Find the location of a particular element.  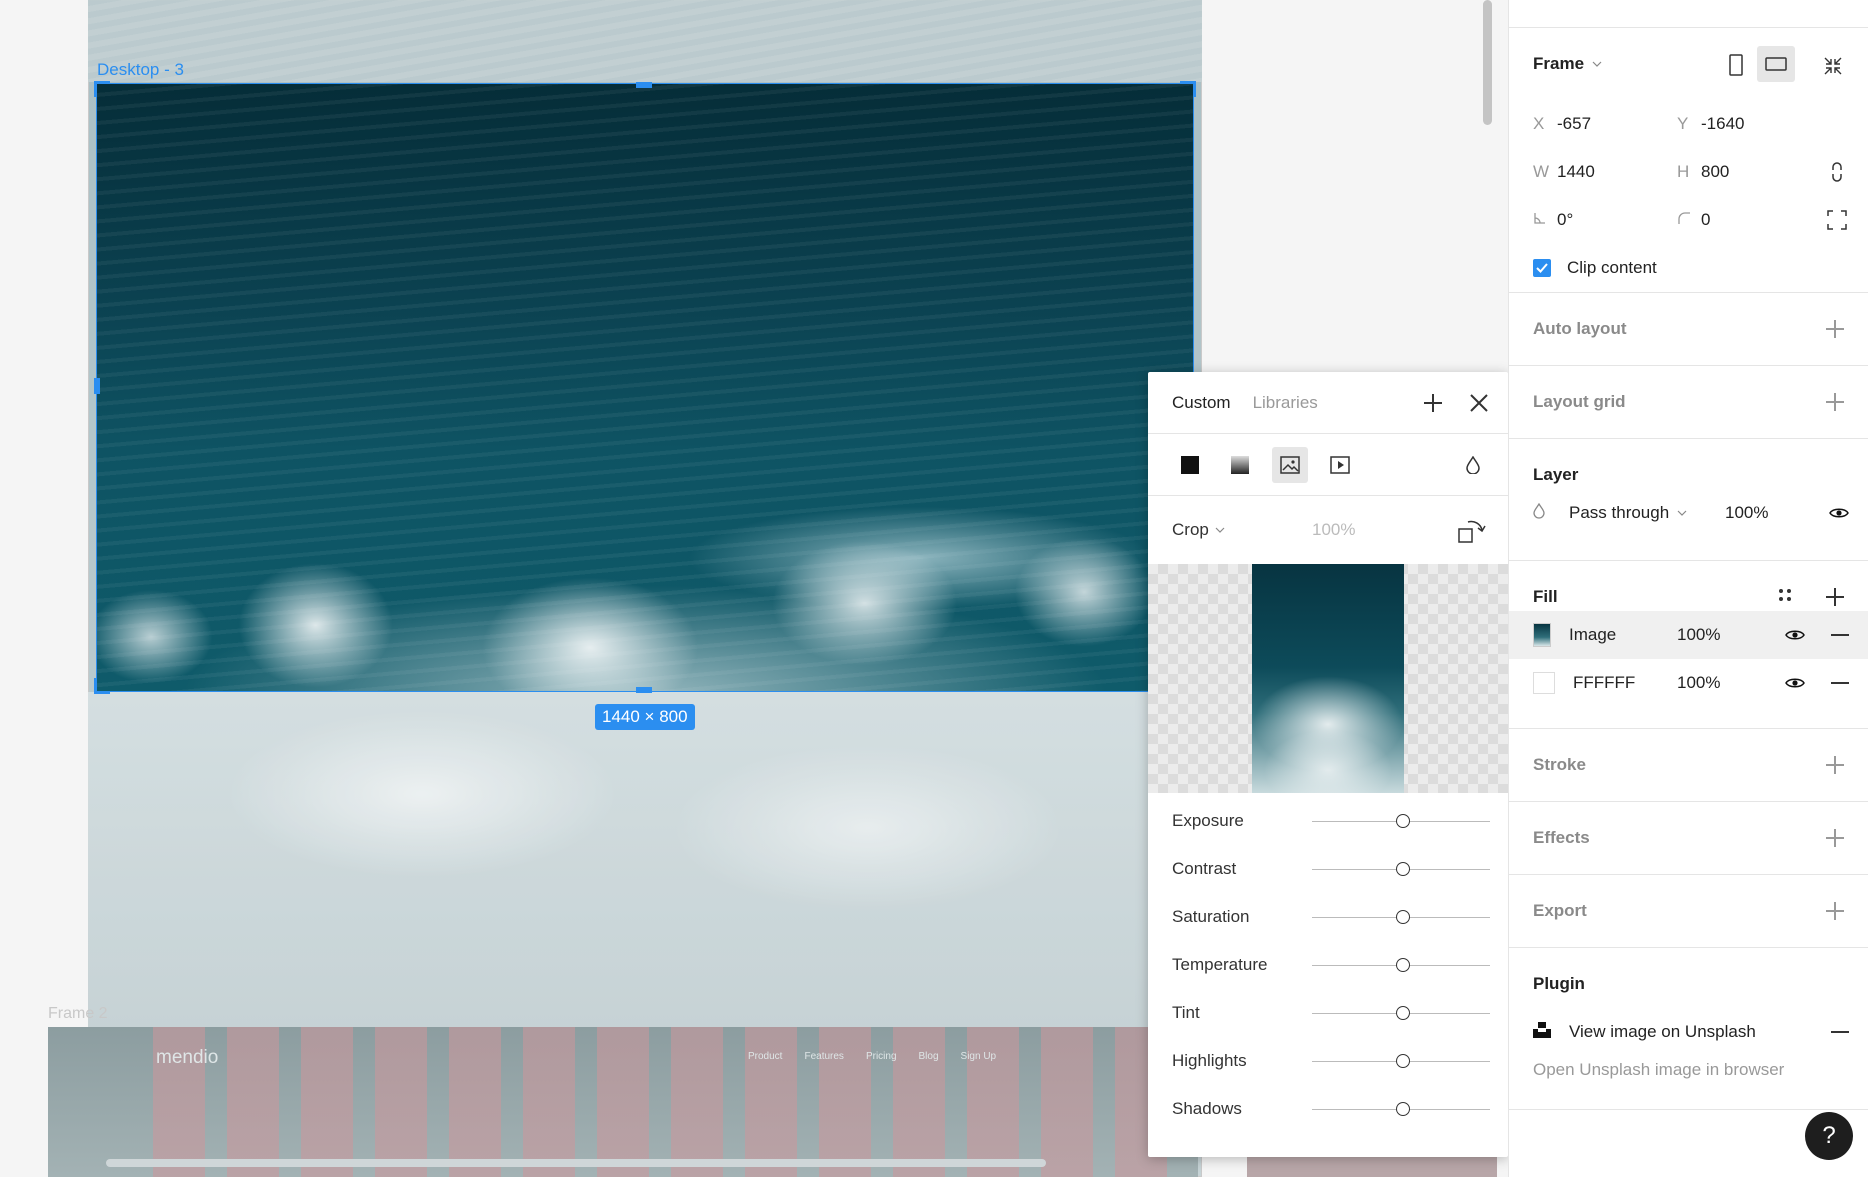

contrast-slider-knob is located at coordinates (1403, 869).